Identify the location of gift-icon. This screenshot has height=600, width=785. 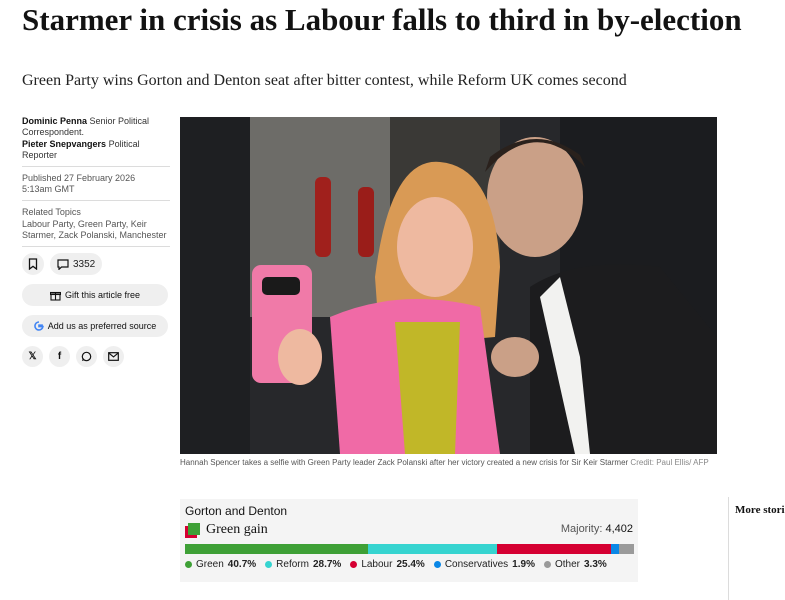
(55, 296).